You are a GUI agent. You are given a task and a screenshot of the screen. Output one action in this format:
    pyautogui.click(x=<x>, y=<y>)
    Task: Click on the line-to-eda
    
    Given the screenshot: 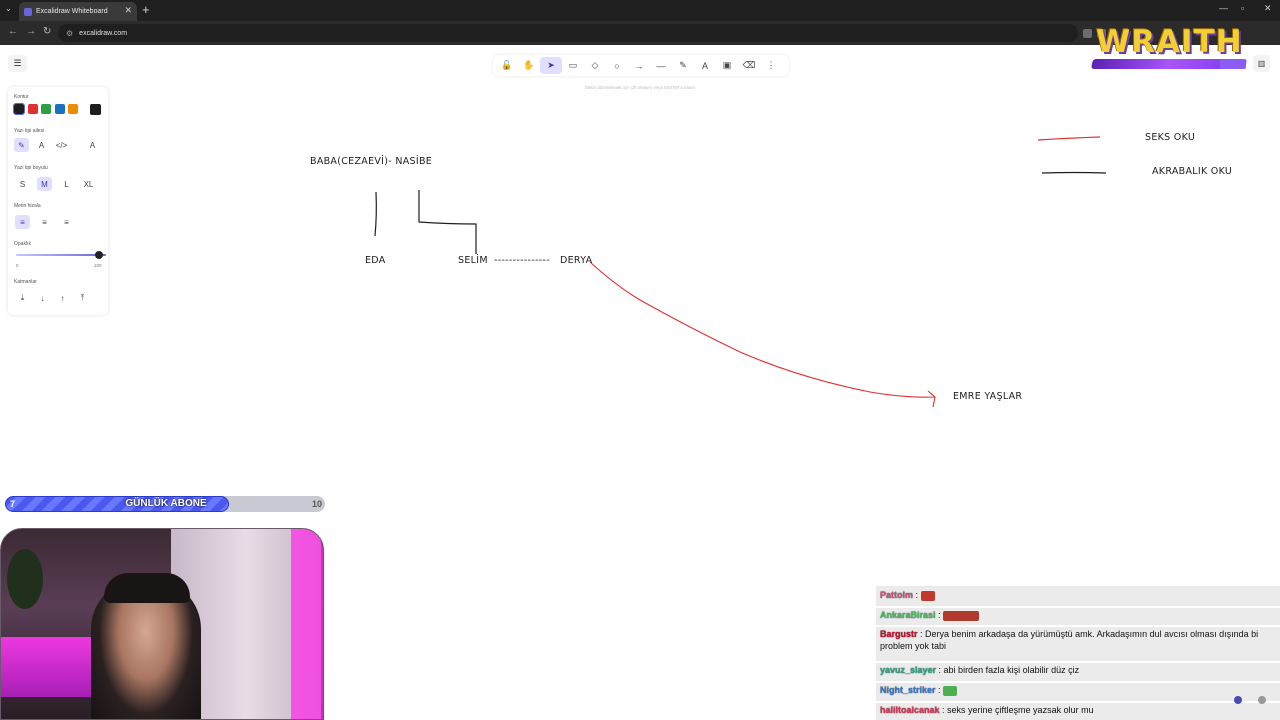 What is the action you would take?
    pyautogui.click(x=375, y=214)
    